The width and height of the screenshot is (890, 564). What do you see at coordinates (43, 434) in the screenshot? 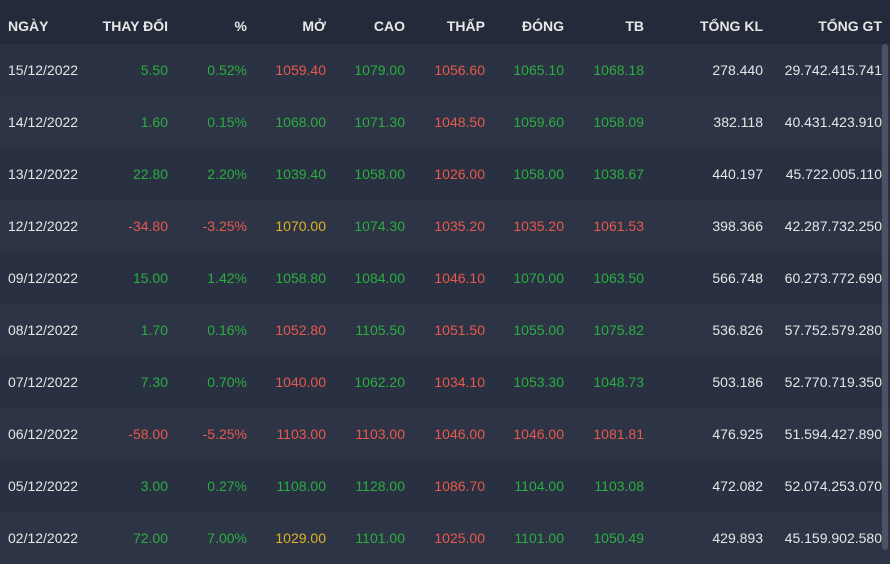
I see `cell-date: 06/12/2022` at bounding box center [43, 434].